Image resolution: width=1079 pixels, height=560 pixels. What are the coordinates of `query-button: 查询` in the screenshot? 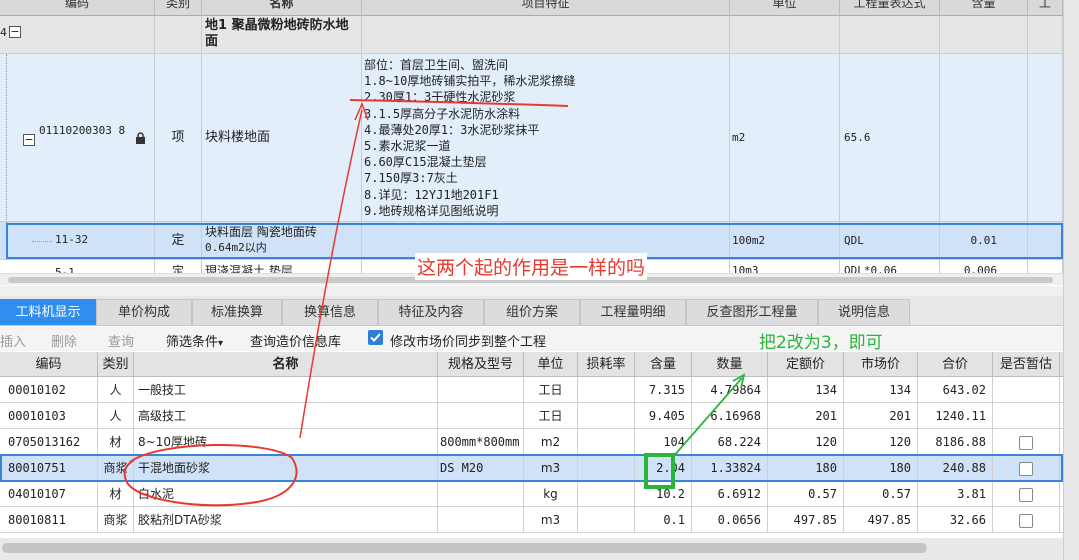 It's located at (121, 340).